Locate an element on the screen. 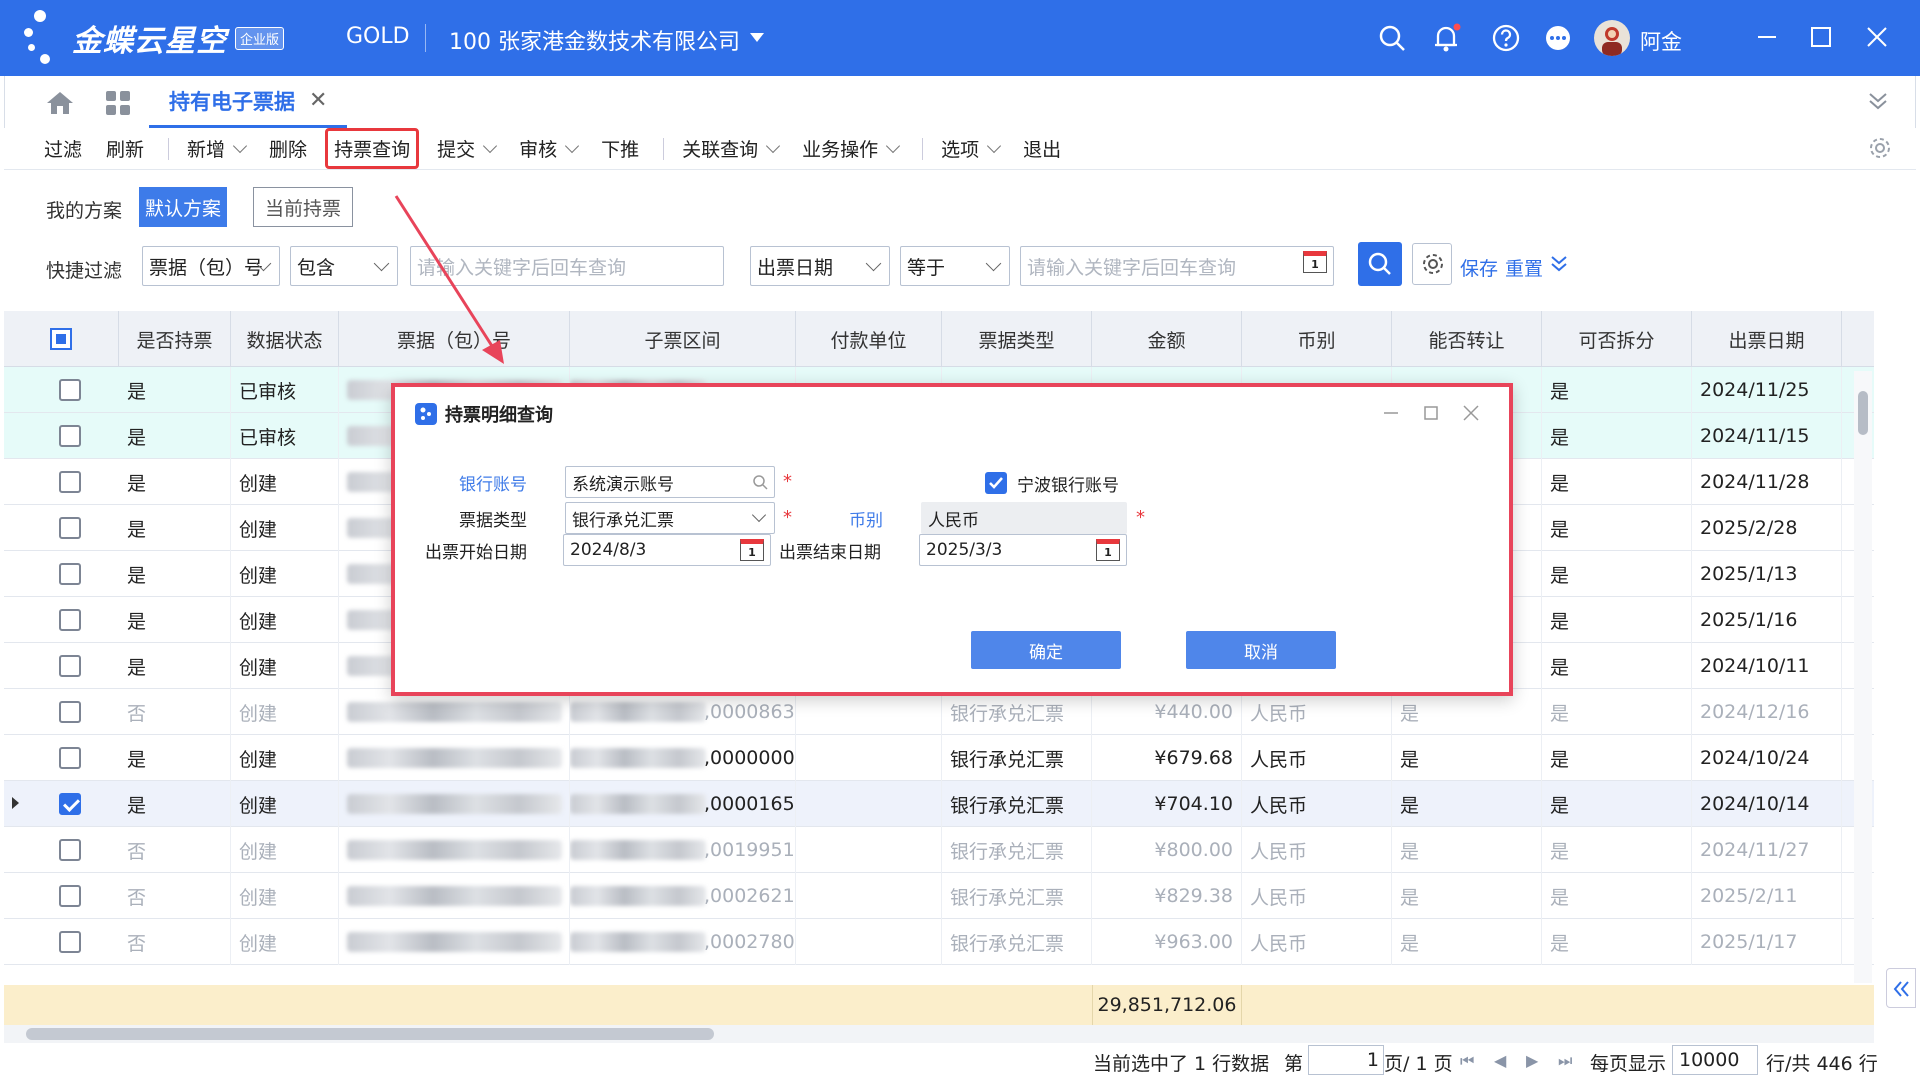  col-header-hold: 是否持票 is located at coordinates (175, 339).